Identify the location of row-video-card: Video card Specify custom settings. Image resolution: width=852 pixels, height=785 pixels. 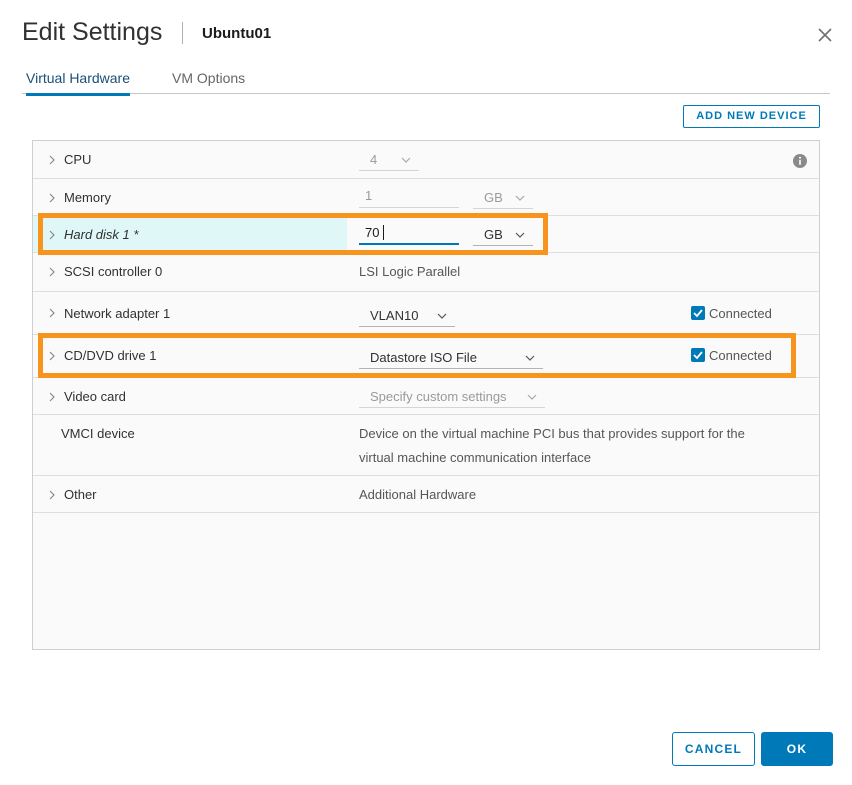
(426, 396).